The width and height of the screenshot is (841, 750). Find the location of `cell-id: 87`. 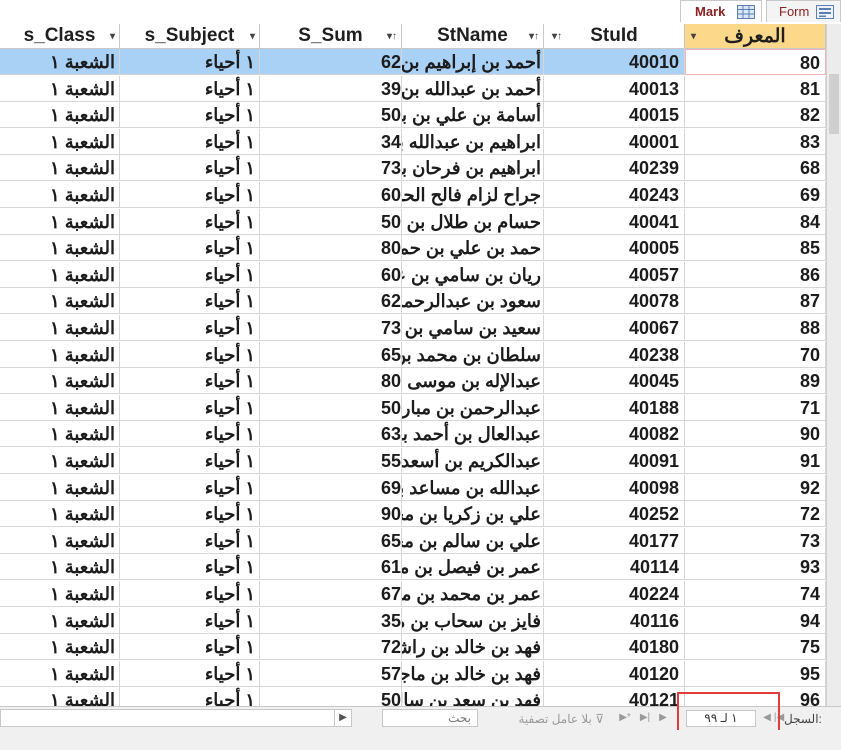

cell-id: 87 is located at coordinates (755, 301).